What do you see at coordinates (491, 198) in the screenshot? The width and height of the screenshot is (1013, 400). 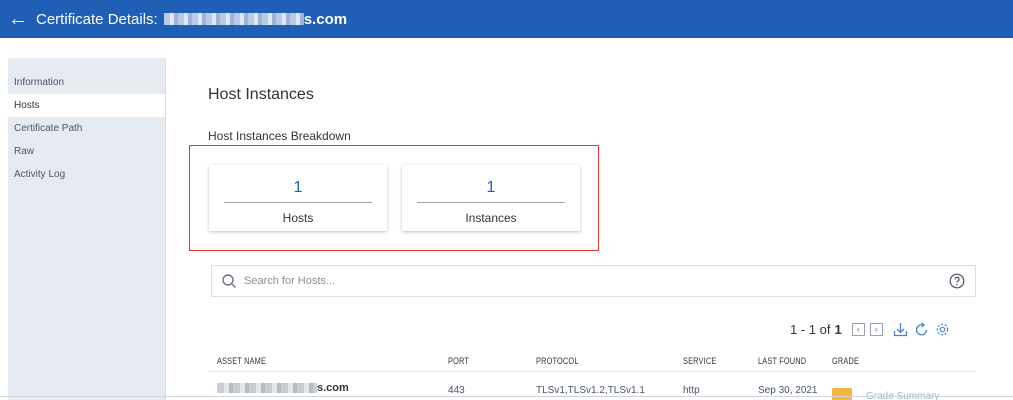 I see `instances-stat-card: 1 Instances` at bounding box center [491, 198].